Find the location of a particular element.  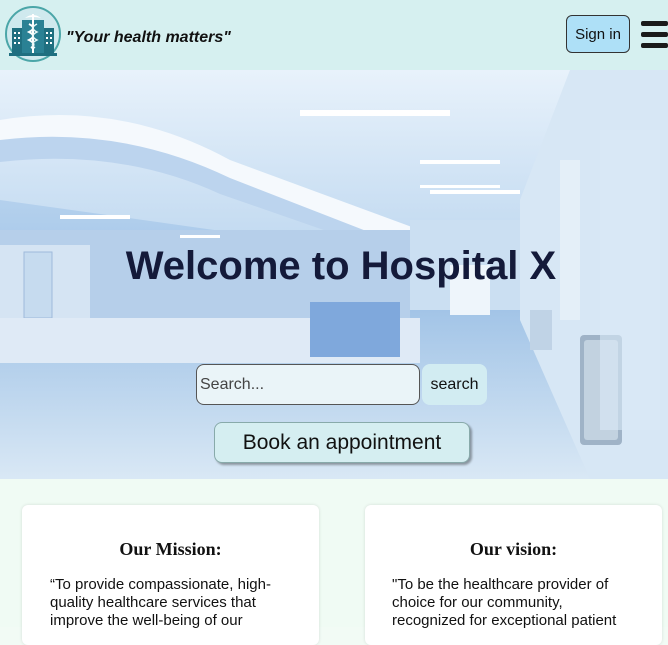

search-input is located at coordinates (308, 384).